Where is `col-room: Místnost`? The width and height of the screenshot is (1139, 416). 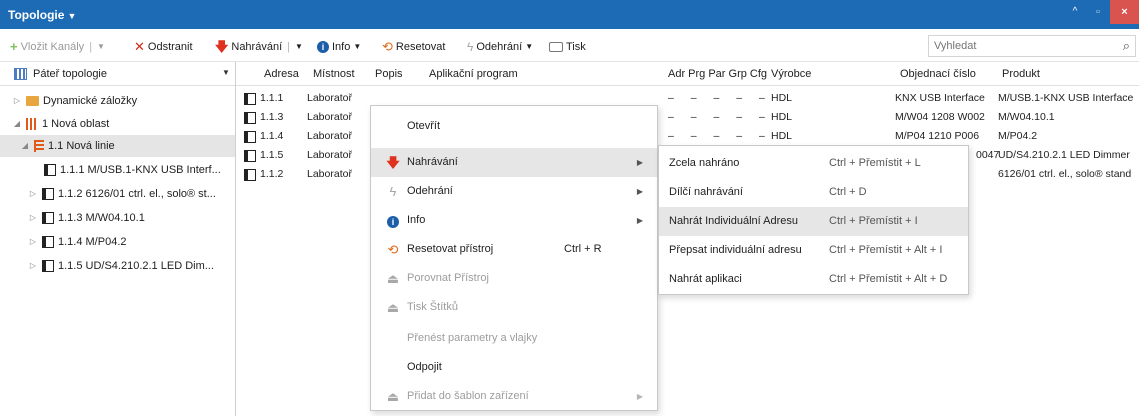 col-room: Místnost is located at coordinates (334, 74).